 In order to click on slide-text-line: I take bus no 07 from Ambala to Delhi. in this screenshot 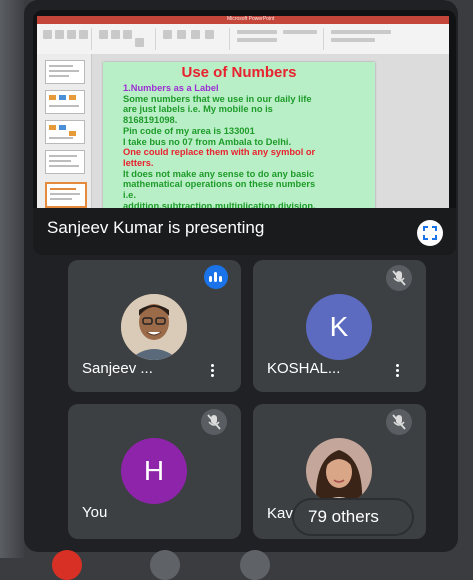, I will do `click(207, 141)`.